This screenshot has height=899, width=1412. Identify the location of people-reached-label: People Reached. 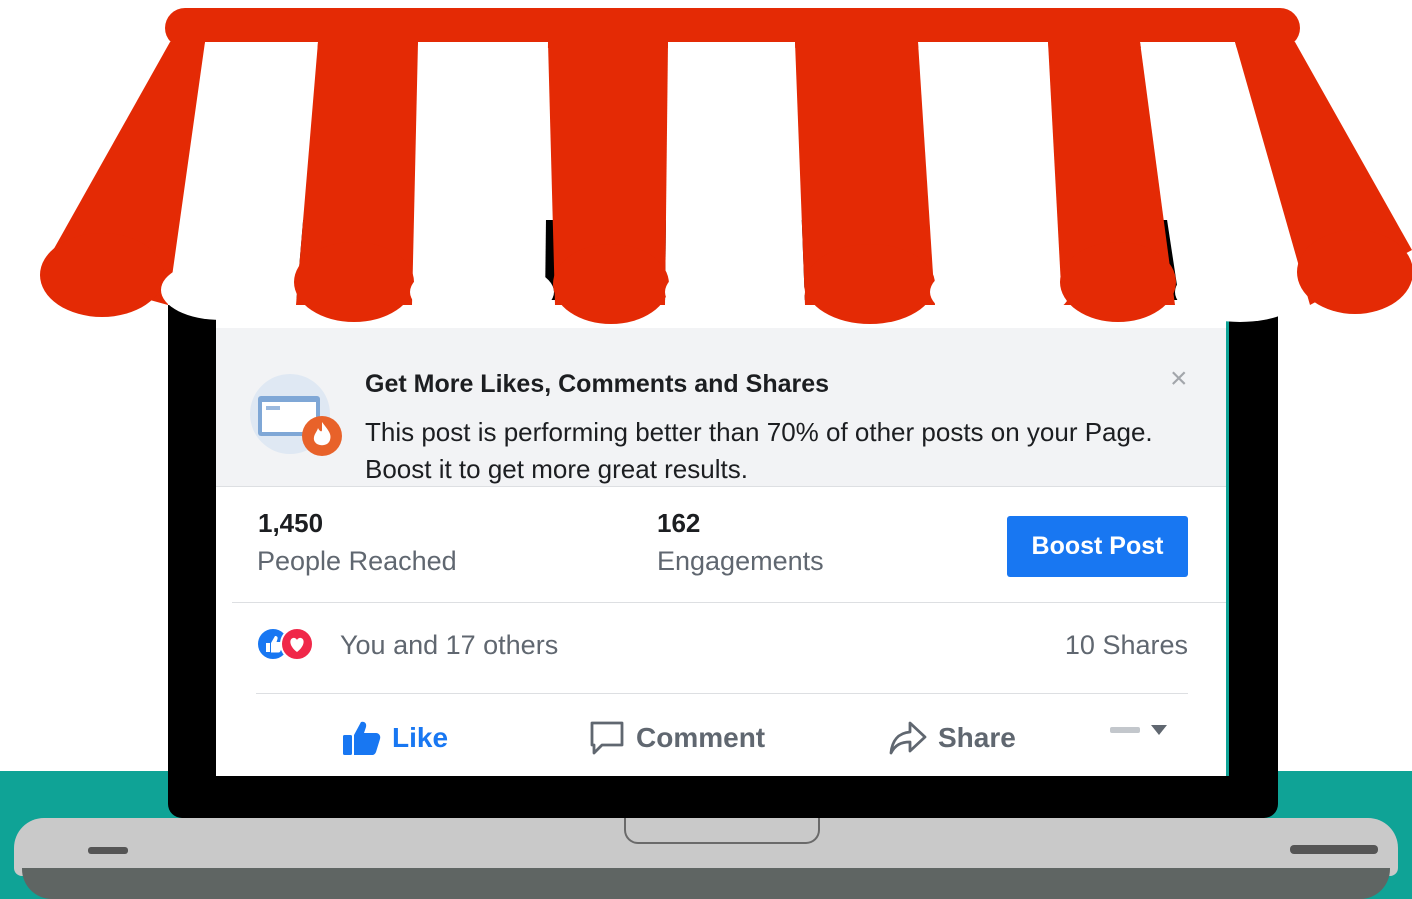
(357, 561).